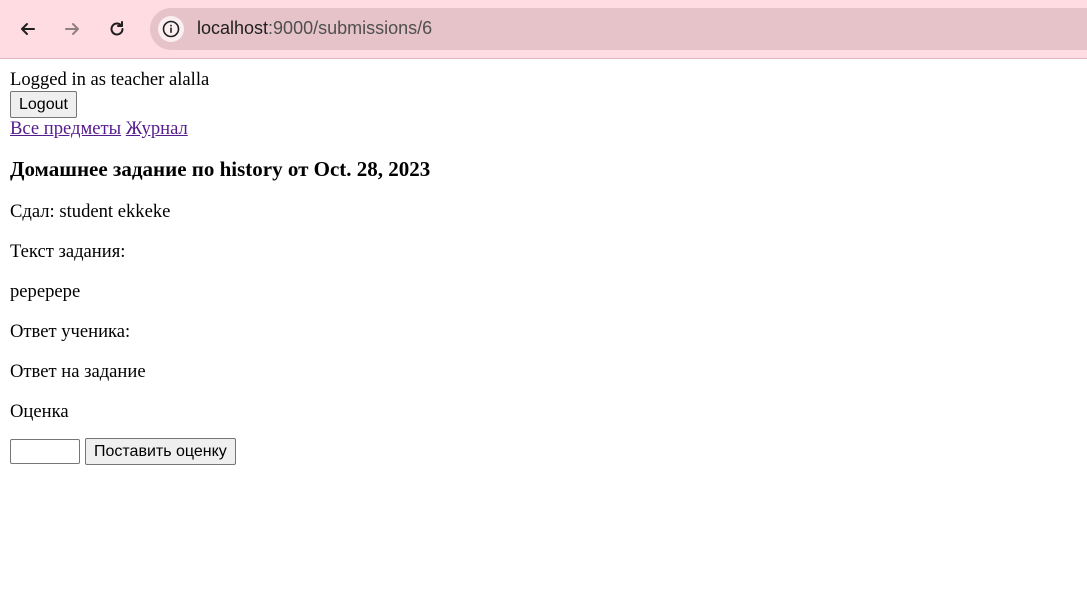 This screenshot has height=595, width=1087. I want to click on site-info-icon, so click(171, 29).